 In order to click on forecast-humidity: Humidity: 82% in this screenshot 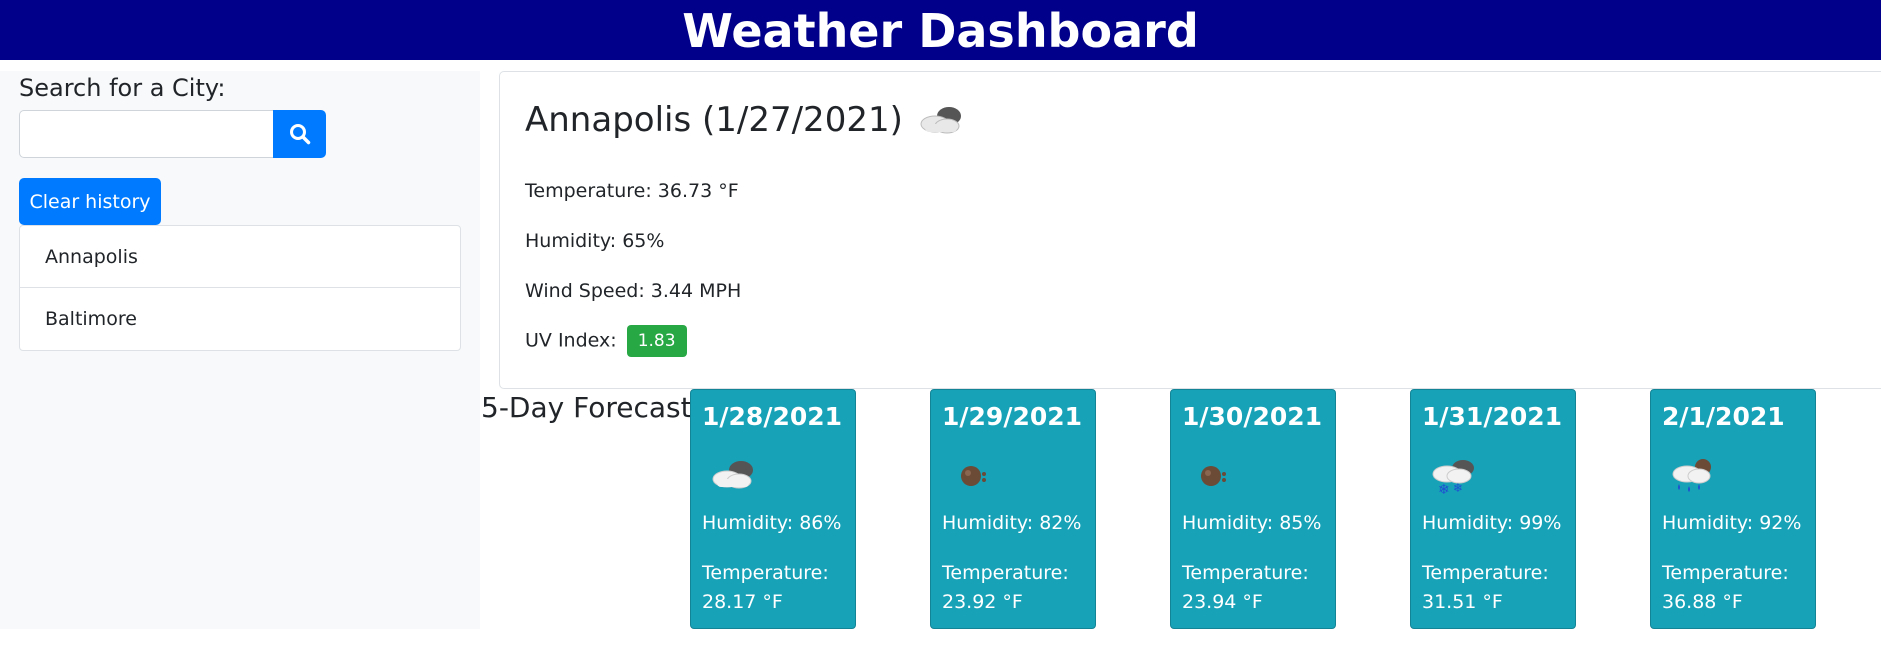, I will do `click(1012, 523)`.